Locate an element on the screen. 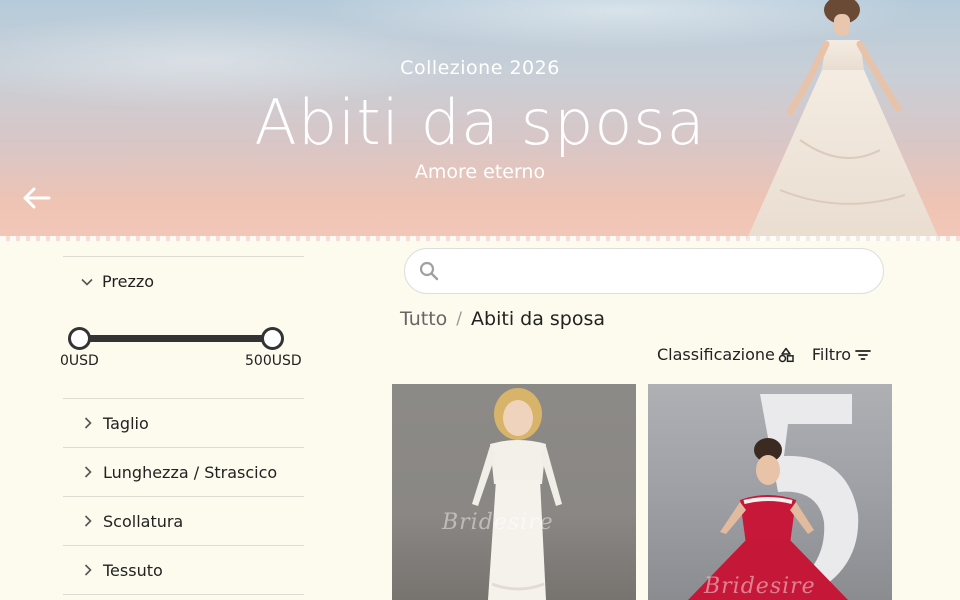  breadcrumb-root-link: Tutto is located at coordinates (423, 319).